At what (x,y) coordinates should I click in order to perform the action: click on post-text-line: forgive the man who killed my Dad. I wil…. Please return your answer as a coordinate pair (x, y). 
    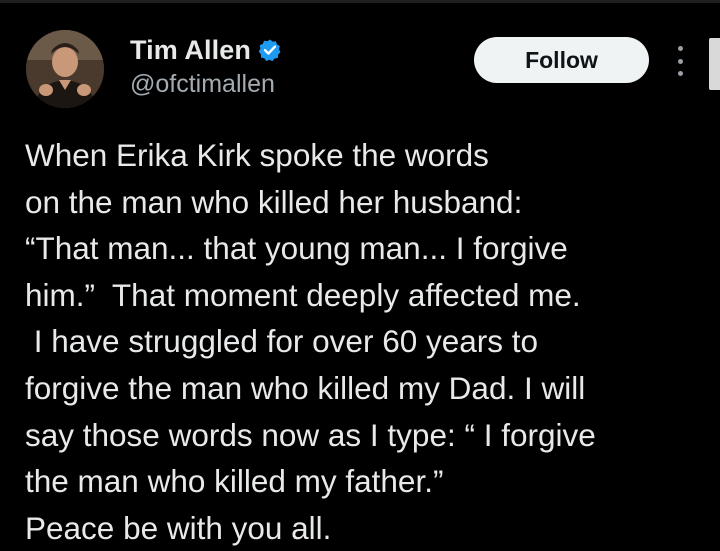
    Looking at the image, I should click on (305, 387).